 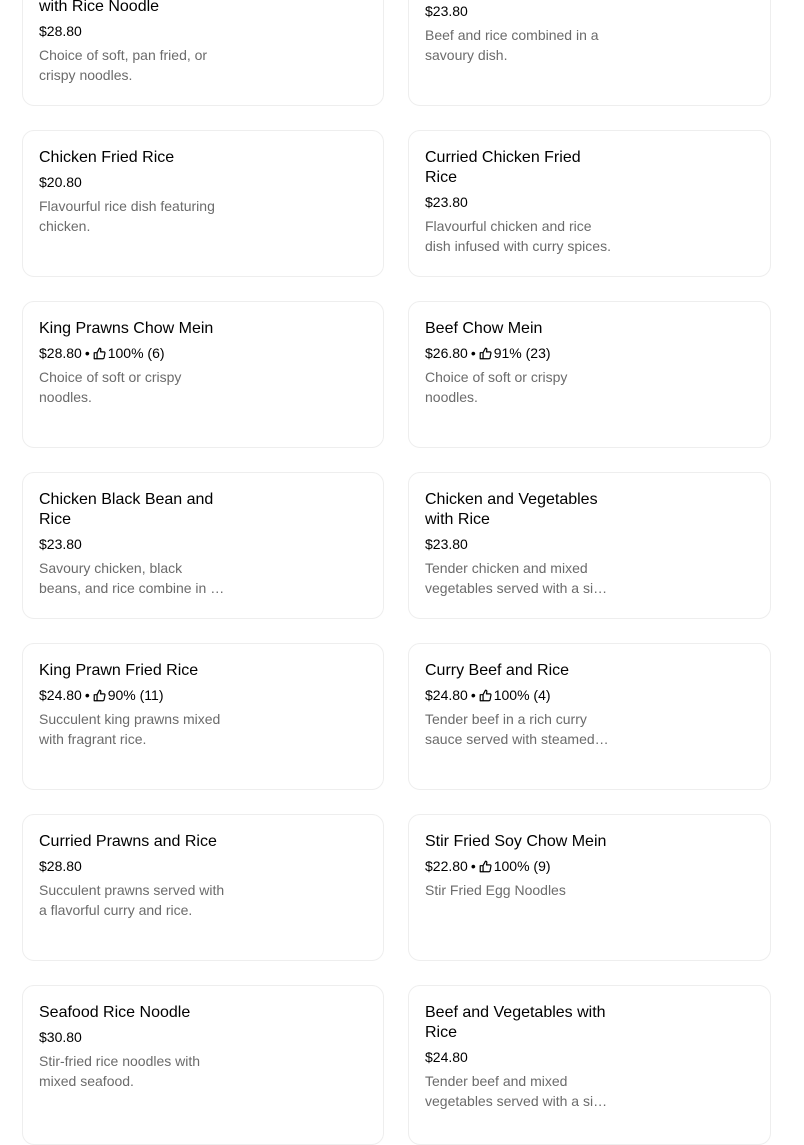 What do you see at coordinates (127, 216) in the screenshot?
I see `item-description: Flavourful rice dish featuring chicken.` at bounding box center [127, 216].